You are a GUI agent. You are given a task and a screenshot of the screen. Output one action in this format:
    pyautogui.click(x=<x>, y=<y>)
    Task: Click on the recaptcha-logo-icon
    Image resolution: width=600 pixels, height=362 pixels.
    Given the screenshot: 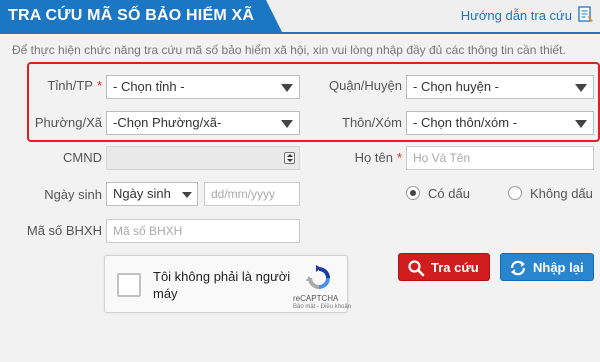 What is the action you would take?
    pyautogui.click(x=318, y=277)
    